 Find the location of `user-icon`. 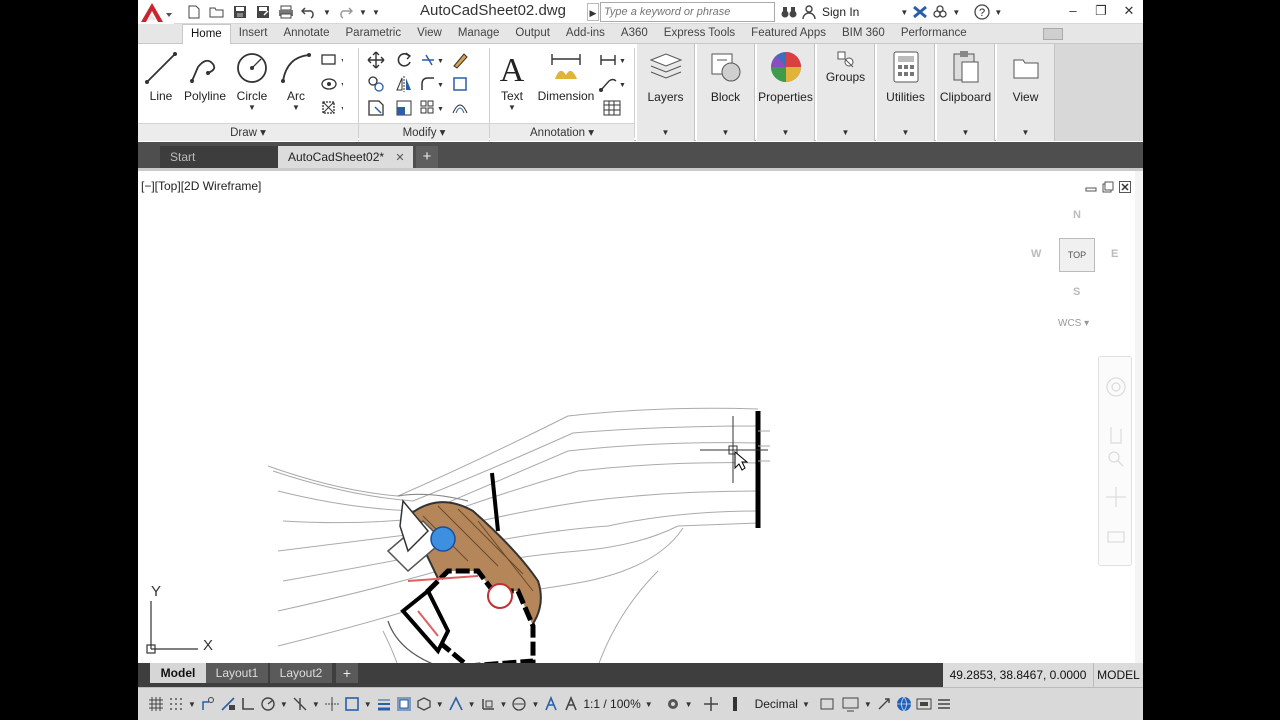

user-icon is located at coordinates (809, 12).